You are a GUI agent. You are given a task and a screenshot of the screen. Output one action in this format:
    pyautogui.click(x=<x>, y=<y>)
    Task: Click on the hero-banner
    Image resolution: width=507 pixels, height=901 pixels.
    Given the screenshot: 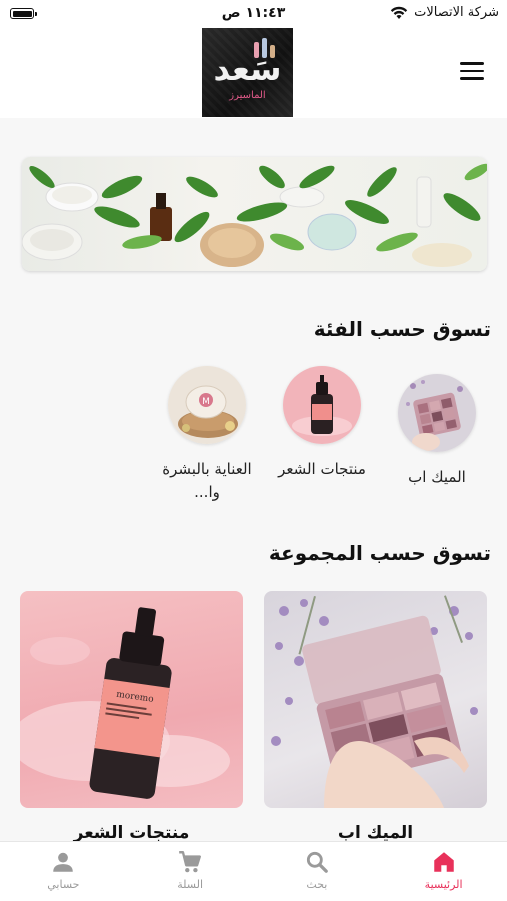 What is the action you would take?
    pyautogui.click(x=254, y=214)
    